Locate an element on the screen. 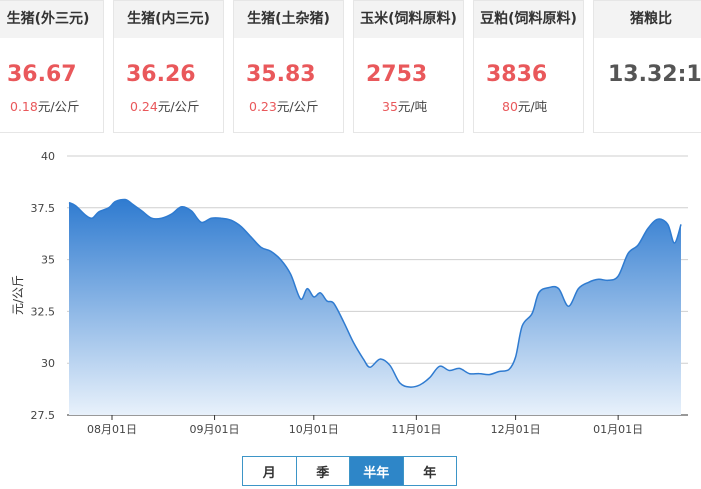 Image resolution: width=701 pixels, height=489 pixels. x-tick-label: 10月01日 is located at coordinates (314, 429).